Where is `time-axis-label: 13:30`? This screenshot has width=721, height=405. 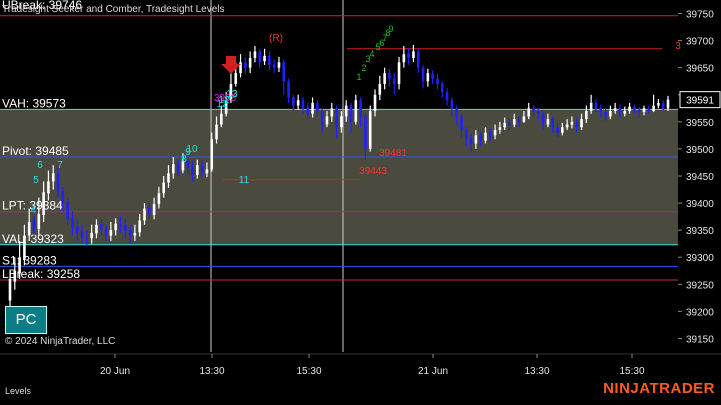
time-axis-label: 13:30 is located at coordinates (211, 371).